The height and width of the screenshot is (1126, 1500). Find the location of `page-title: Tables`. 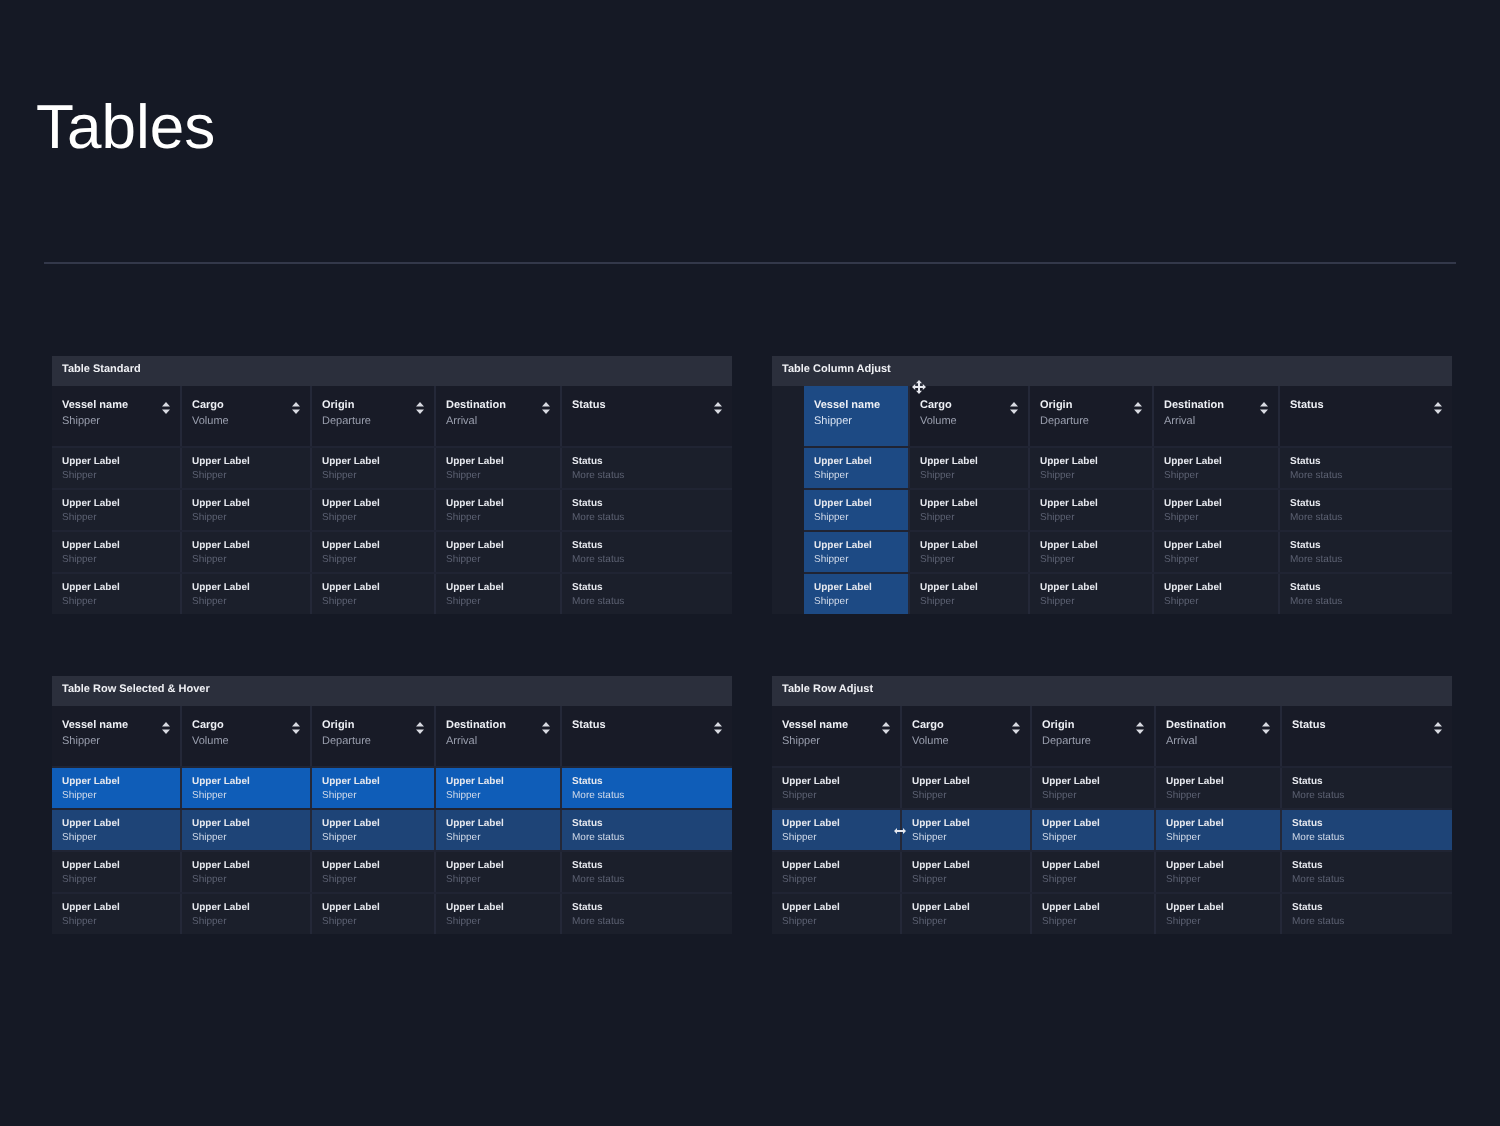

page-title: Tables is located at coordinates (126, 128).